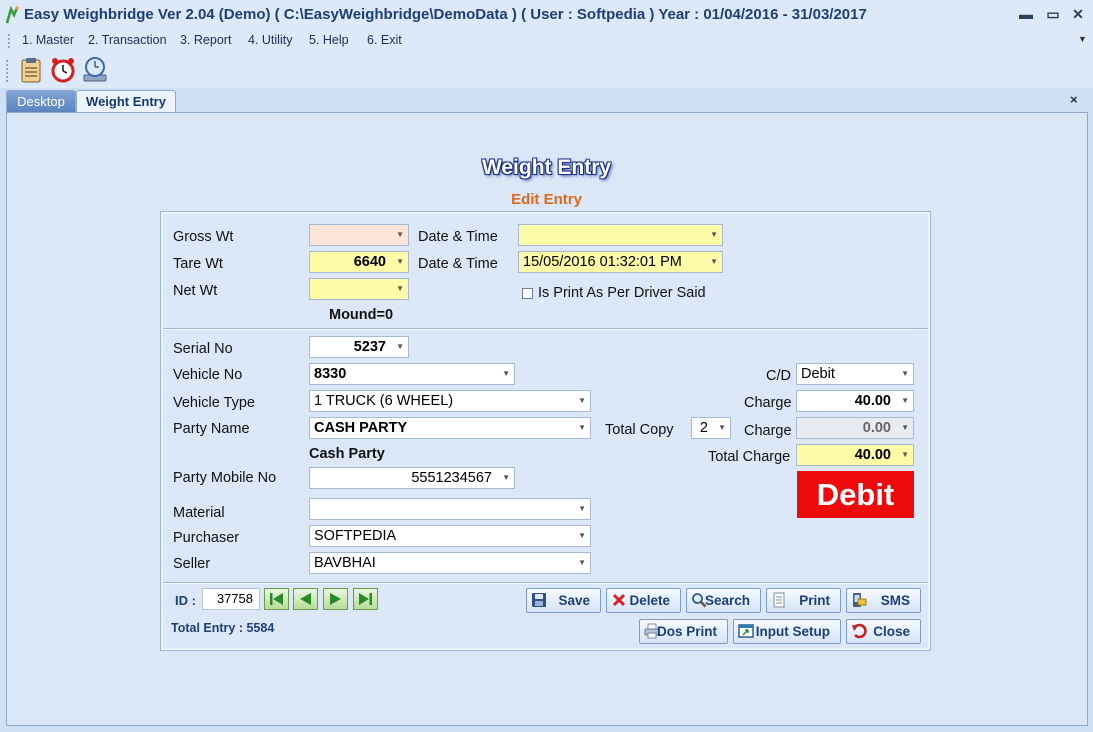 The image size is (1093, 732). I want to click on menu-help: 5. Help, so click(329, 40).